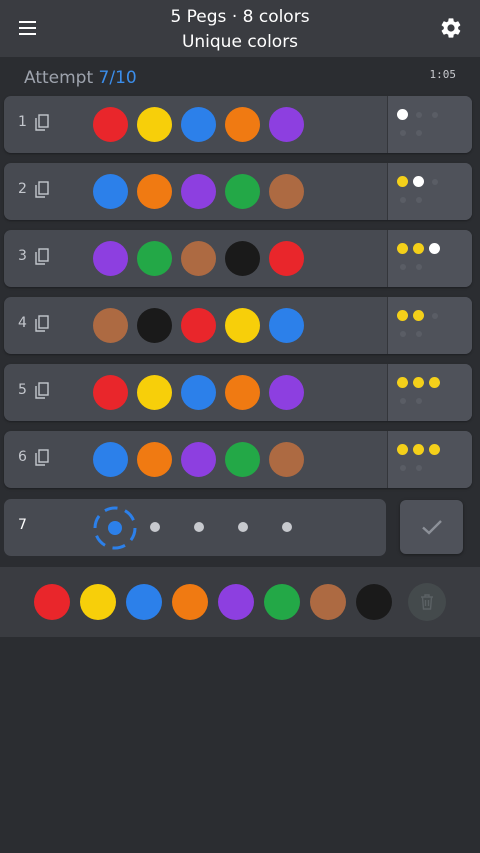 The width and height of the screenshot is (480, 853). I want to click on attempt-counter: Attempt 7/10, so click(80, 78).